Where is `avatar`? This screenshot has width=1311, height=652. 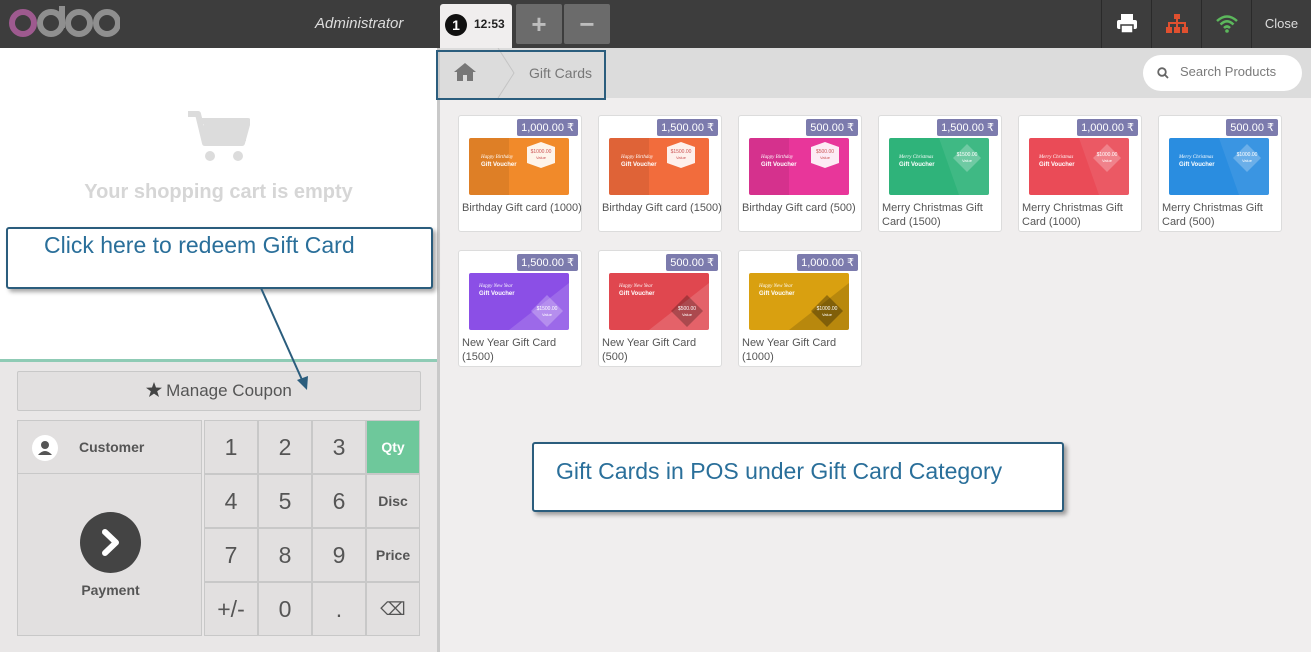 avatar is located at coordinates (45, 448).